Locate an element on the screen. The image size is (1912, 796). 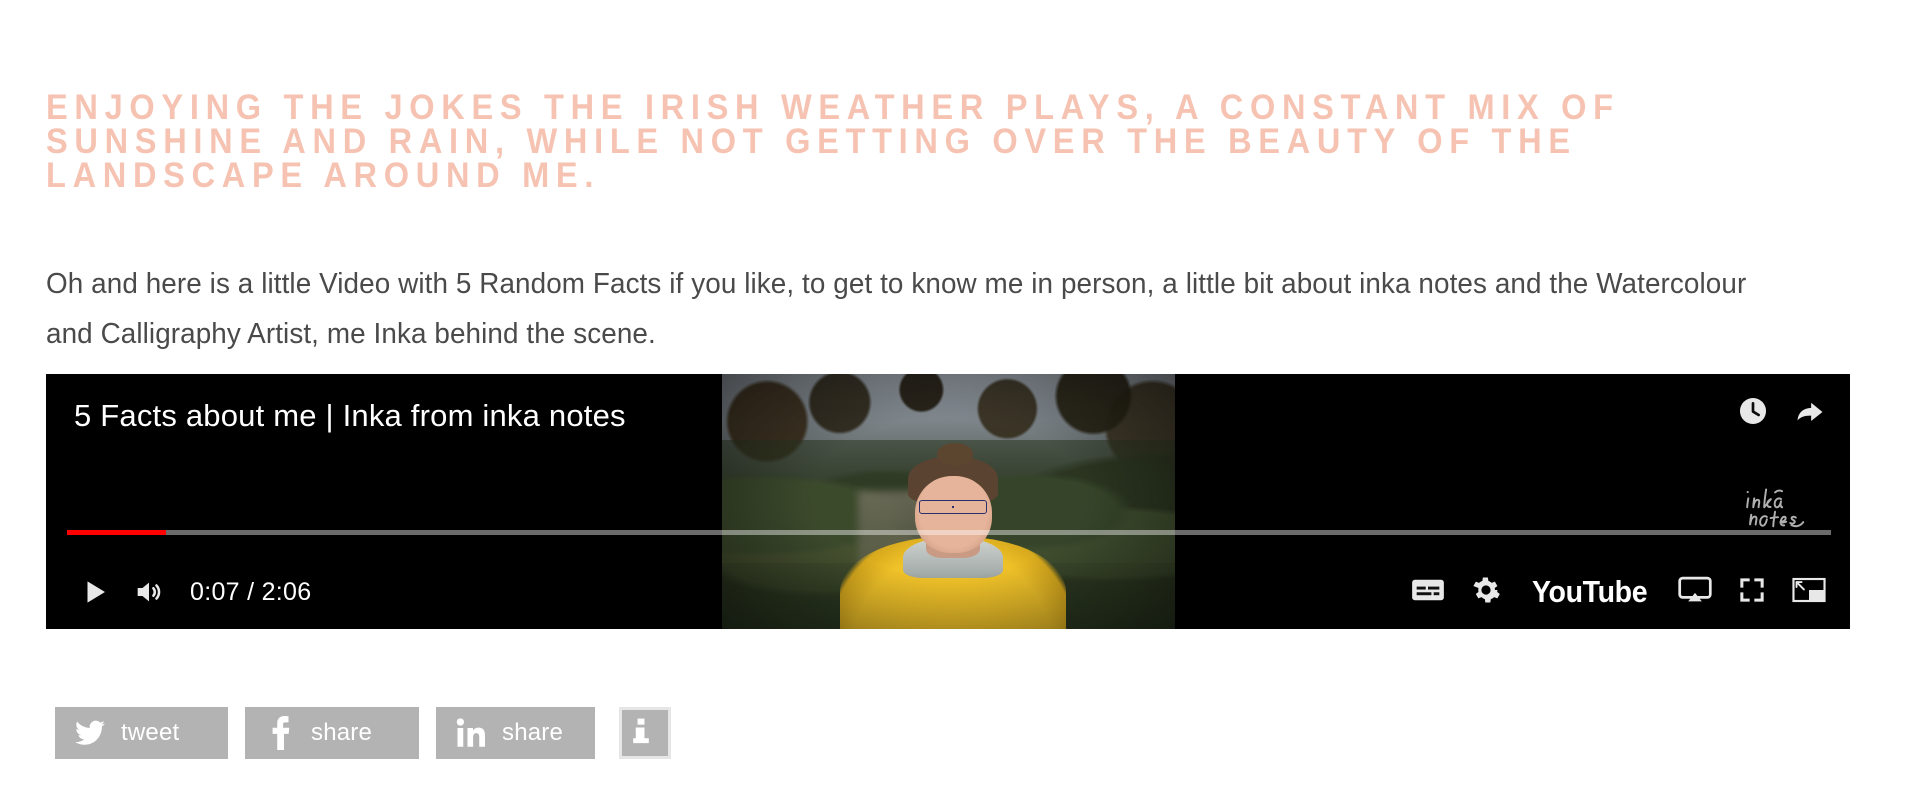
social-share-bar: tweet share share is located at coordinates (363, 733).